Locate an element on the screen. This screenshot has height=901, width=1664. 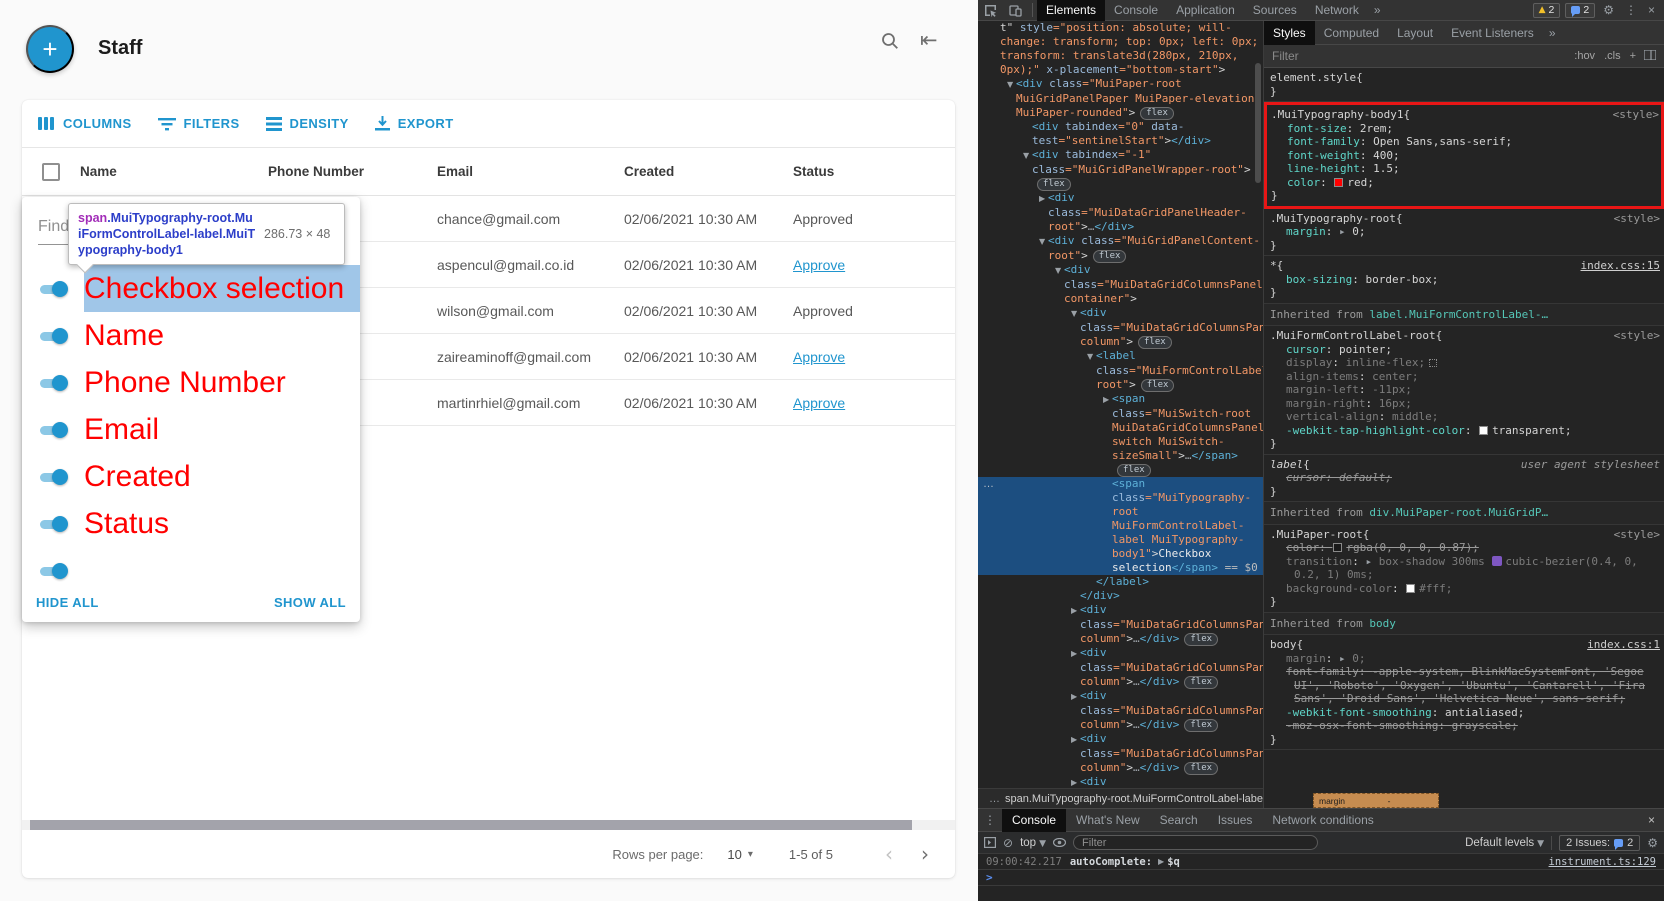
tab-layout: Layout is located at coordinates (1415, 33).